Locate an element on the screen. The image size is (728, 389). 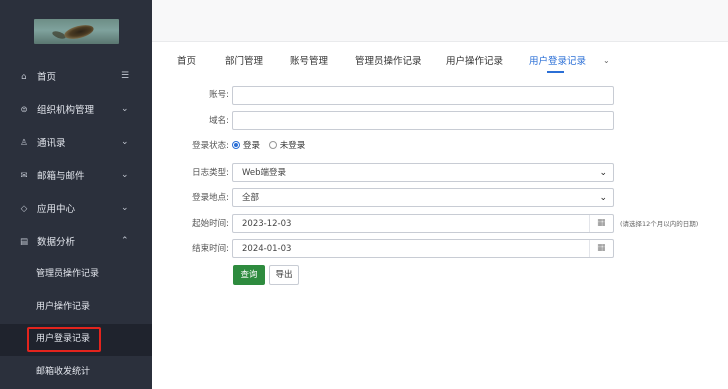
sidebar-item-analytics: ▤ 数据分析 ⌃ is located at coordinates (76, 243).